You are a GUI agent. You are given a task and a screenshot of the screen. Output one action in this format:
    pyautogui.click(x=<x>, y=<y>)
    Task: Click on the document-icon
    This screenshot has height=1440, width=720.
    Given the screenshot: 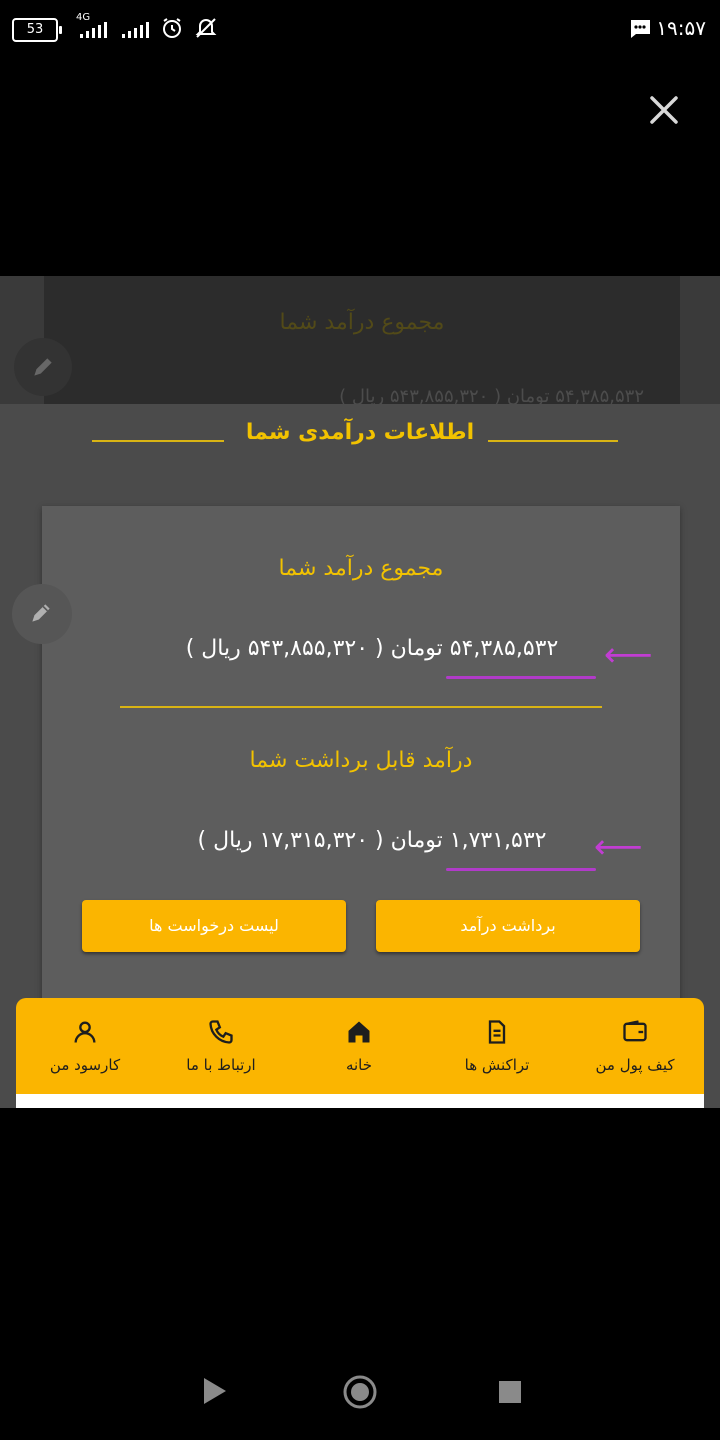 What is the action you would take?
    pyautogui.click(x=497, y=1032)
    